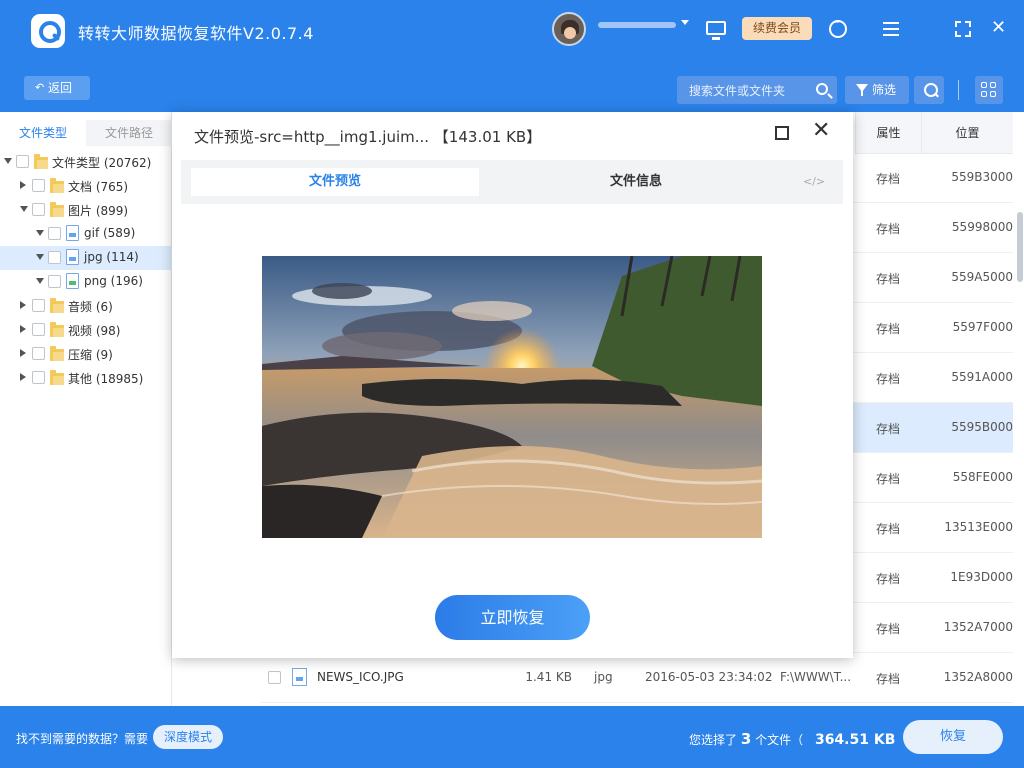  I want to click on scrollbar-track, so click(1019, 456).